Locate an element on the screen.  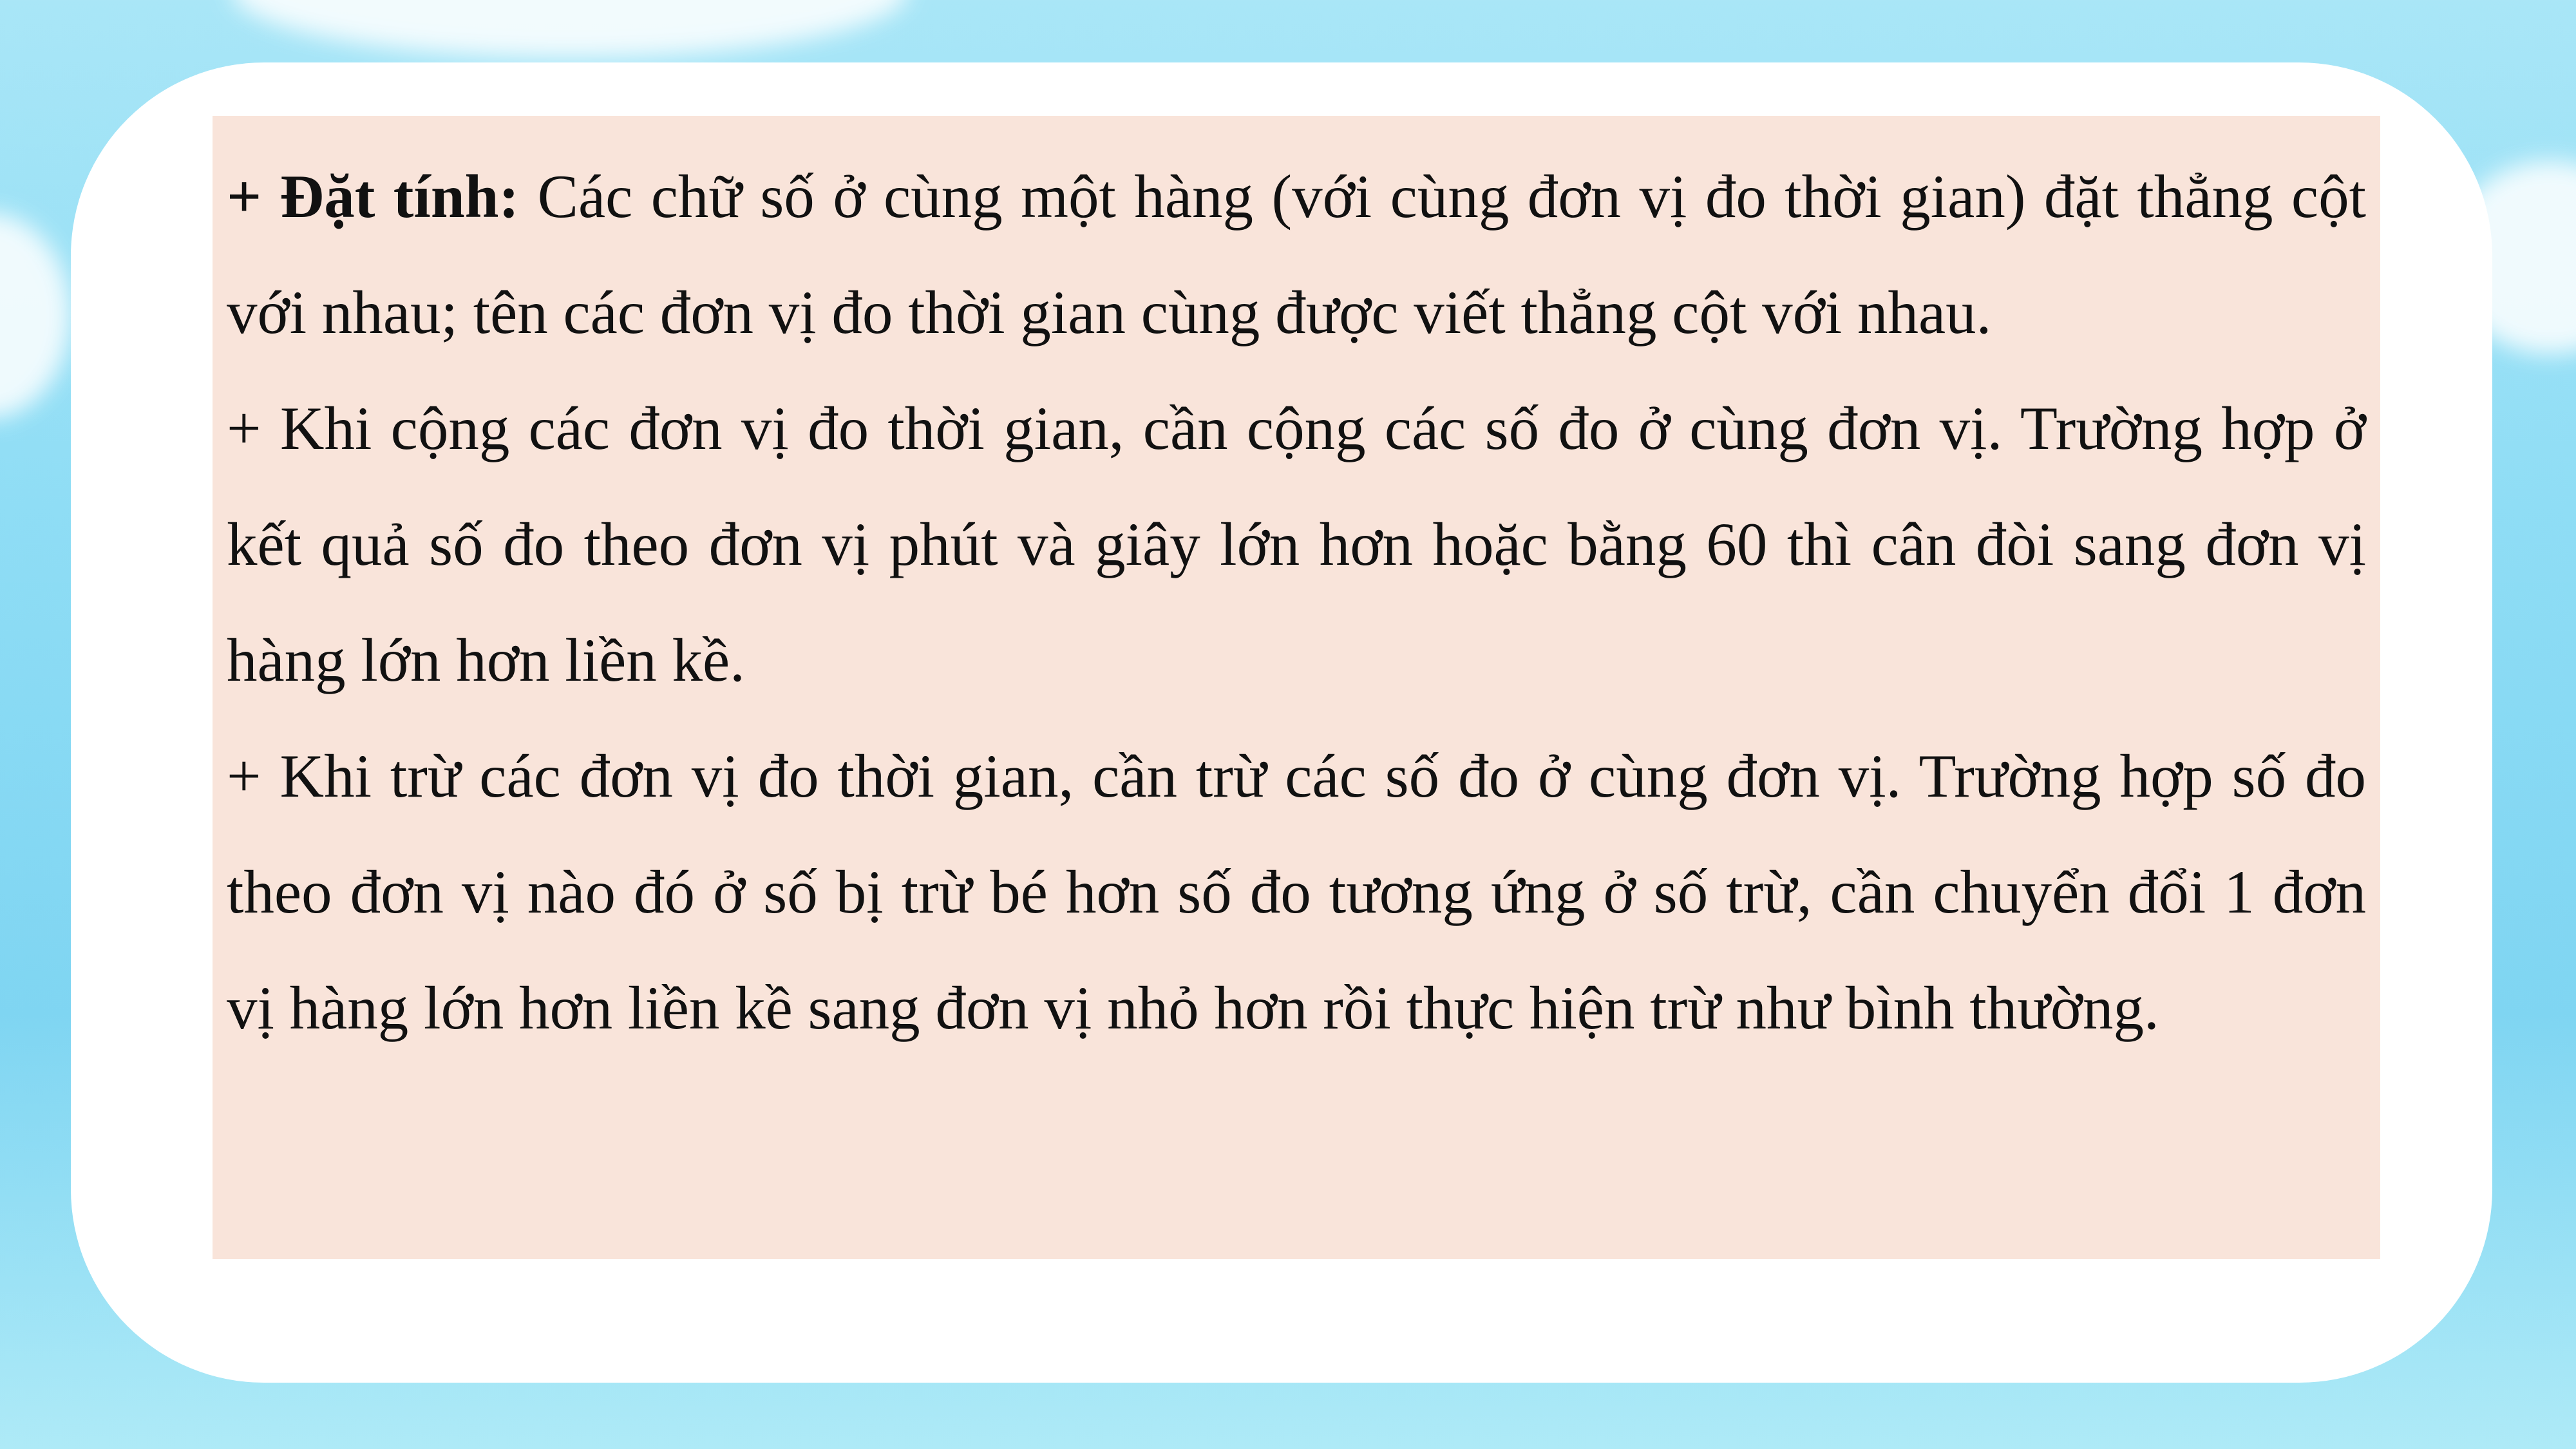
rule-heading-dat-tinh: + Đặt tính: is located at coordinates (373, 197).